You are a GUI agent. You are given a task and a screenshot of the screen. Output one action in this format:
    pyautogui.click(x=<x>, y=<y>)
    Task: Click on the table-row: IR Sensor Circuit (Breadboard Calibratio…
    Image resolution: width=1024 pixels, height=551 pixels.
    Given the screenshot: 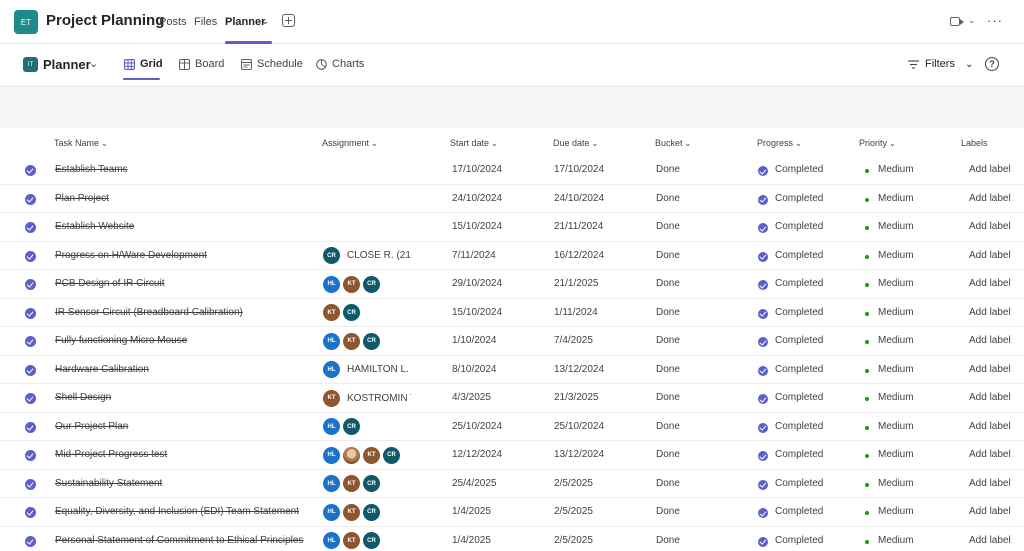 What is the action you would take?
    pyautogui.click(x=512, y=313)
    